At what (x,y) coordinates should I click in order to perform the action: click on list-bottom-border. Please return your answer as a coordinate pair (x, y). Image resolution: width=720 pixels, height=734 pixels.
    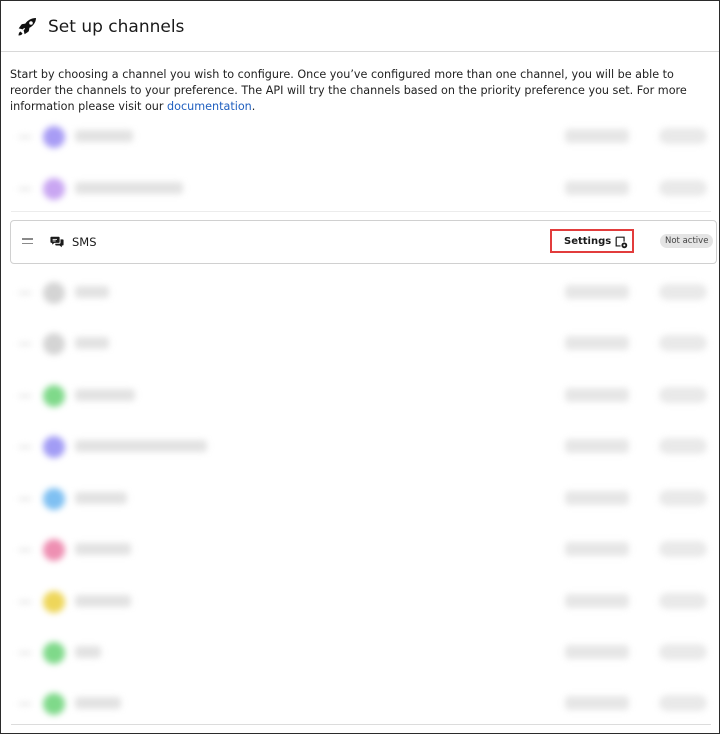
    Looking at the image, I should click on (361, 724).